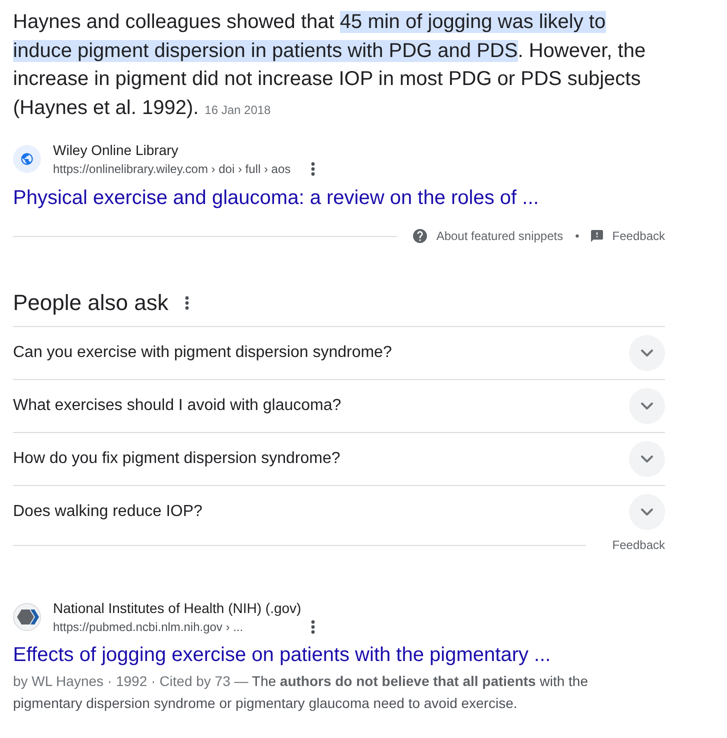 Image resolution: width=727 pixels, height=738 pixels. I want to click on section-heading: People also ask, so click(90, 303).